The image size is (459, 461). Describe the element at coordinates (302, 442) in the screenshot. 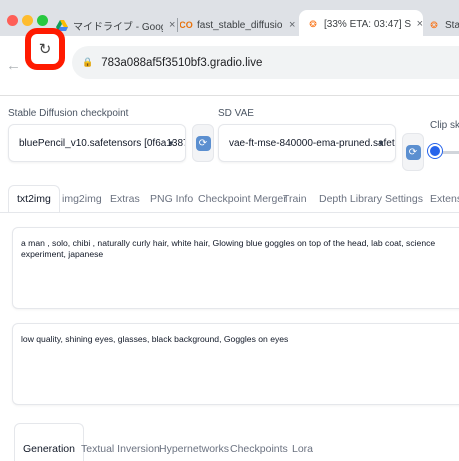

I see `tab-lora: Lora` at that location.